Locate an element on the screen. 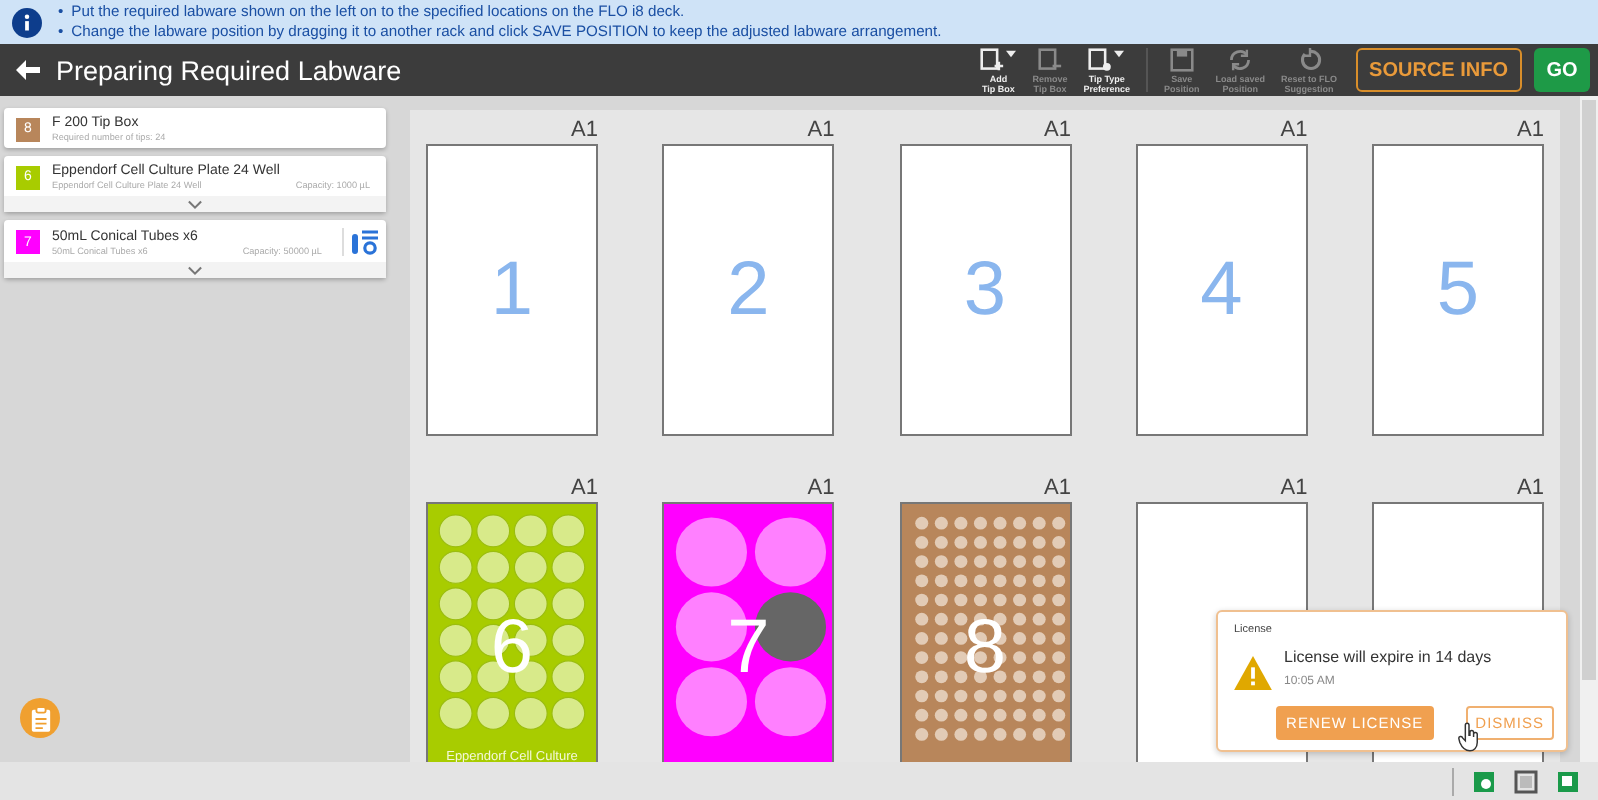 This screenshot has height=800, width=1598. slot-number: 5 is located at coordinates (1458, 290).